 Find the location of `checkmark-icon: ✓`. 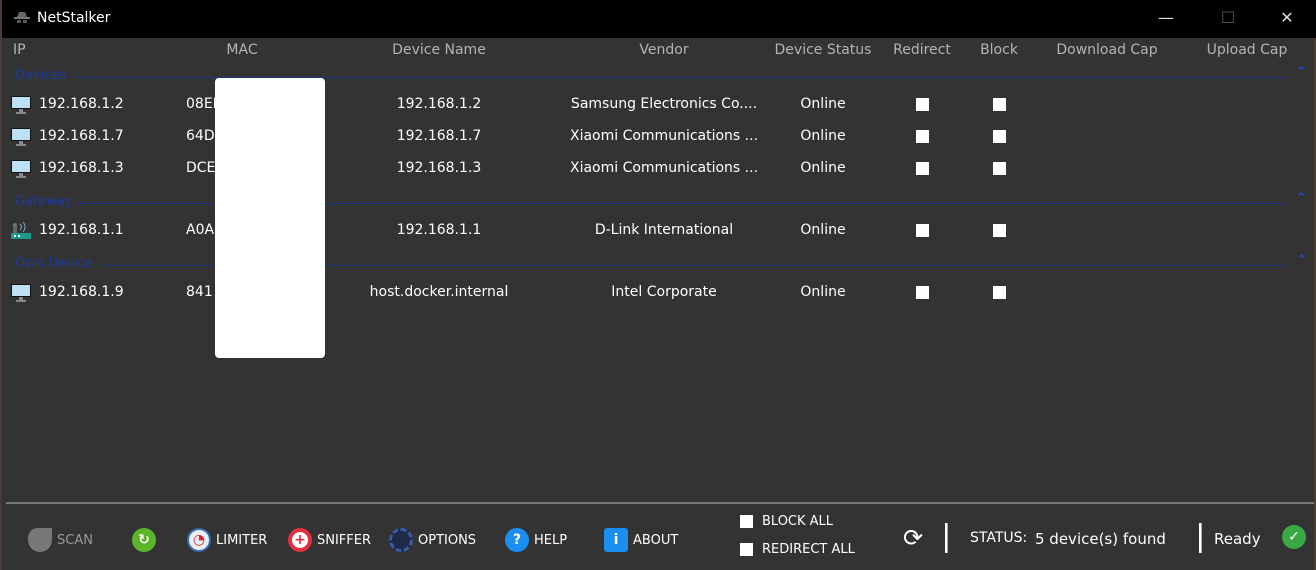

checkmark-icon: ✓ is located at coordinates (1294, 537).